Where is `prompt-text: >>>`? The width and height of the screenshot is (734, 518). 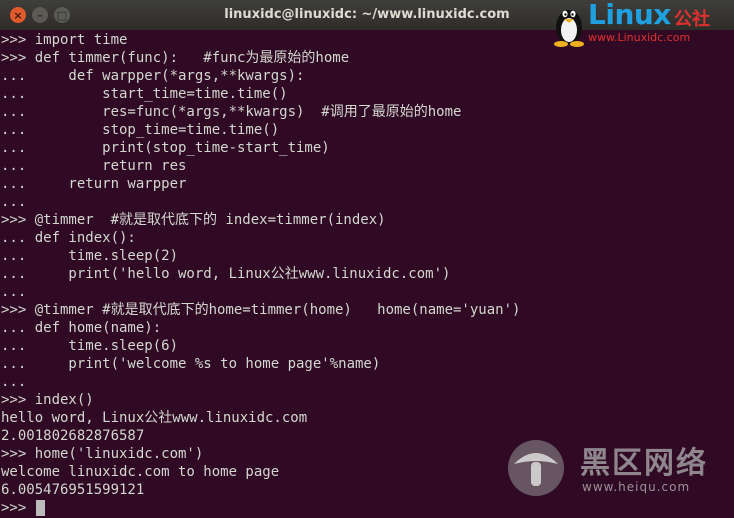
prompt-text: >>> is located at coordinates (18, 508).